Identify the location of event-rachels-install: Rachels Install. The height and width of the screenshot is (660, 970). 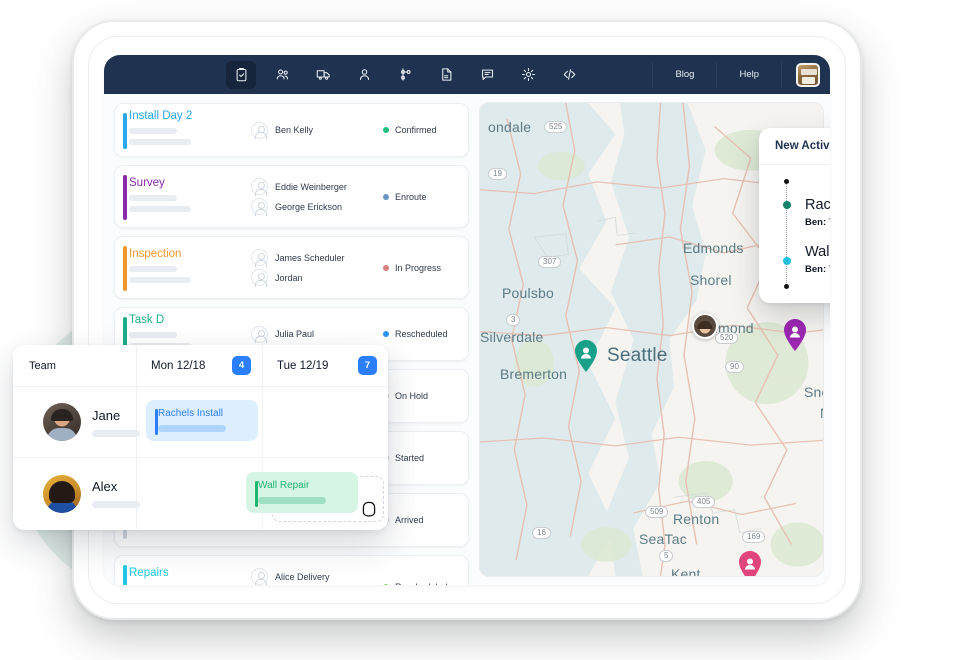
(202, 420).